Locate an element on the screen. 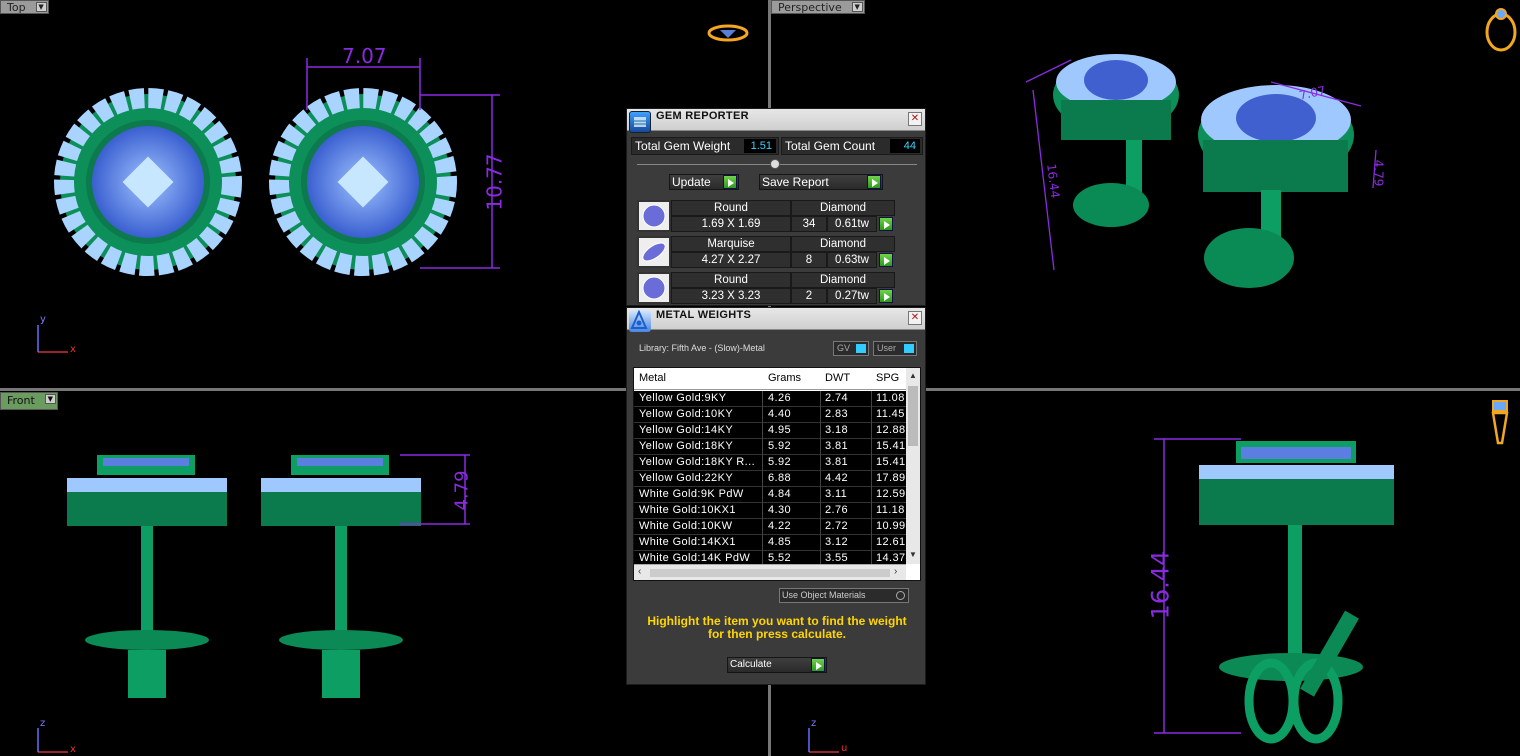 Image resolution: width=1520 pixels, height=756 pixels. scroll-thumb-horizontal is located at coordinates (770, 573).